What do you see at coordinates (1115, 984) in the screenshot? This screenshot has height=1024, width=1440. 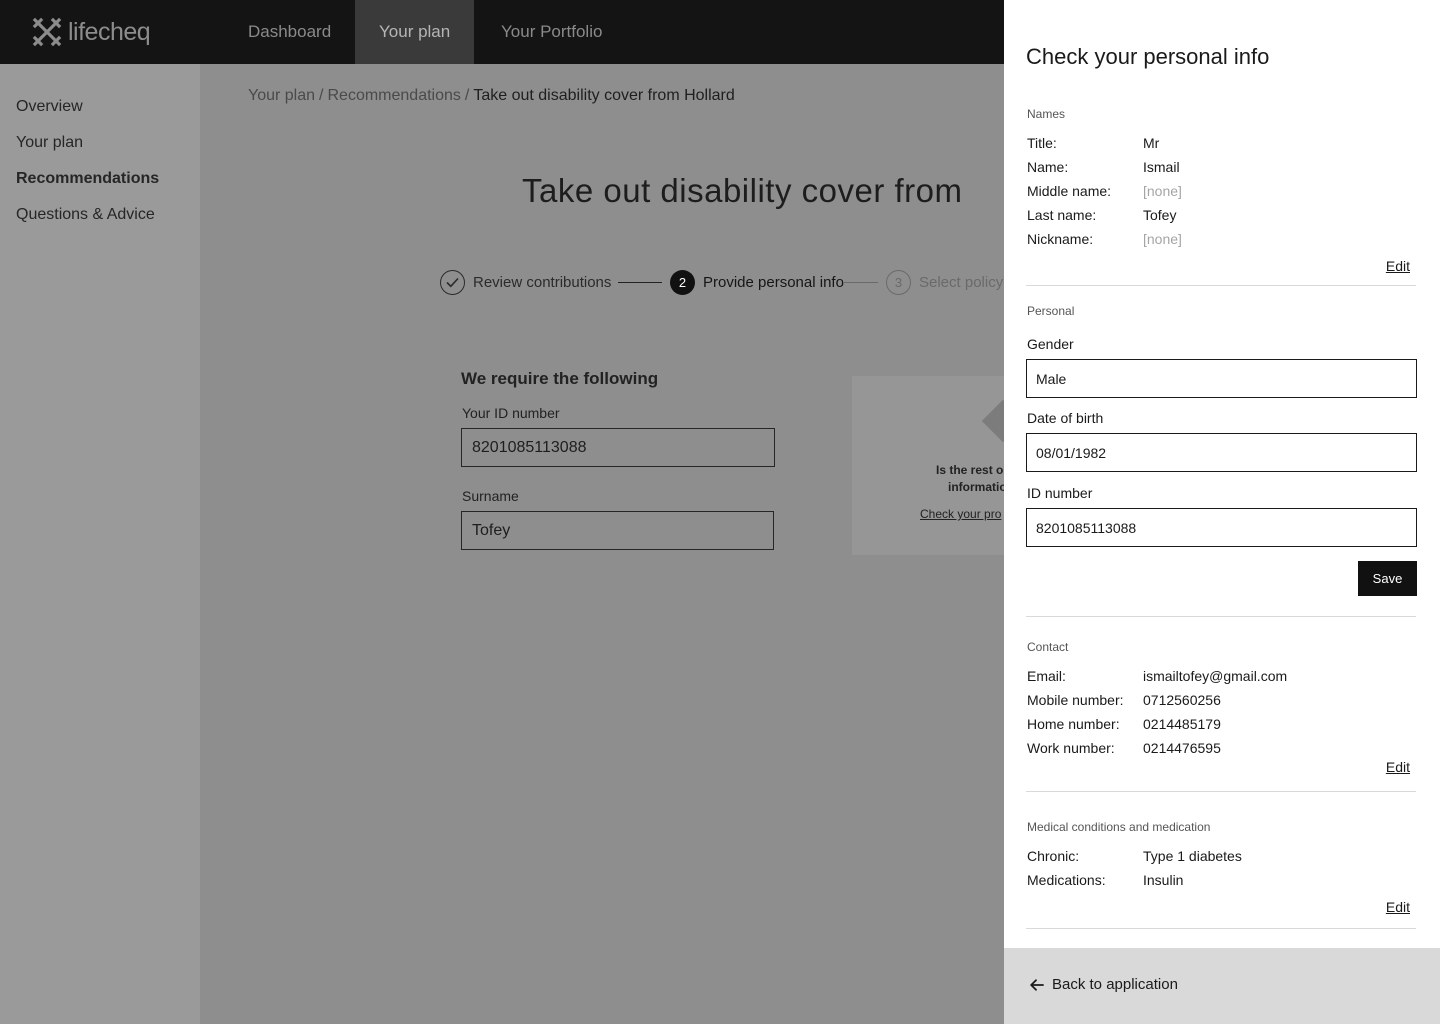 I see `back-to-application-label: Back to application` at bounding box center [1115, 984].